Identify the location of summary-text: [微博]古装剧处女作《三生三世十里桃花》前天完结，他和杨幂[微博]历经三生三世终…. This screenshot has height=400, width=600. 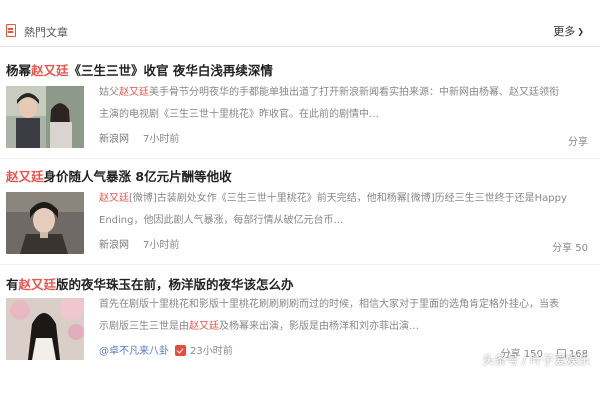
(348, 198).